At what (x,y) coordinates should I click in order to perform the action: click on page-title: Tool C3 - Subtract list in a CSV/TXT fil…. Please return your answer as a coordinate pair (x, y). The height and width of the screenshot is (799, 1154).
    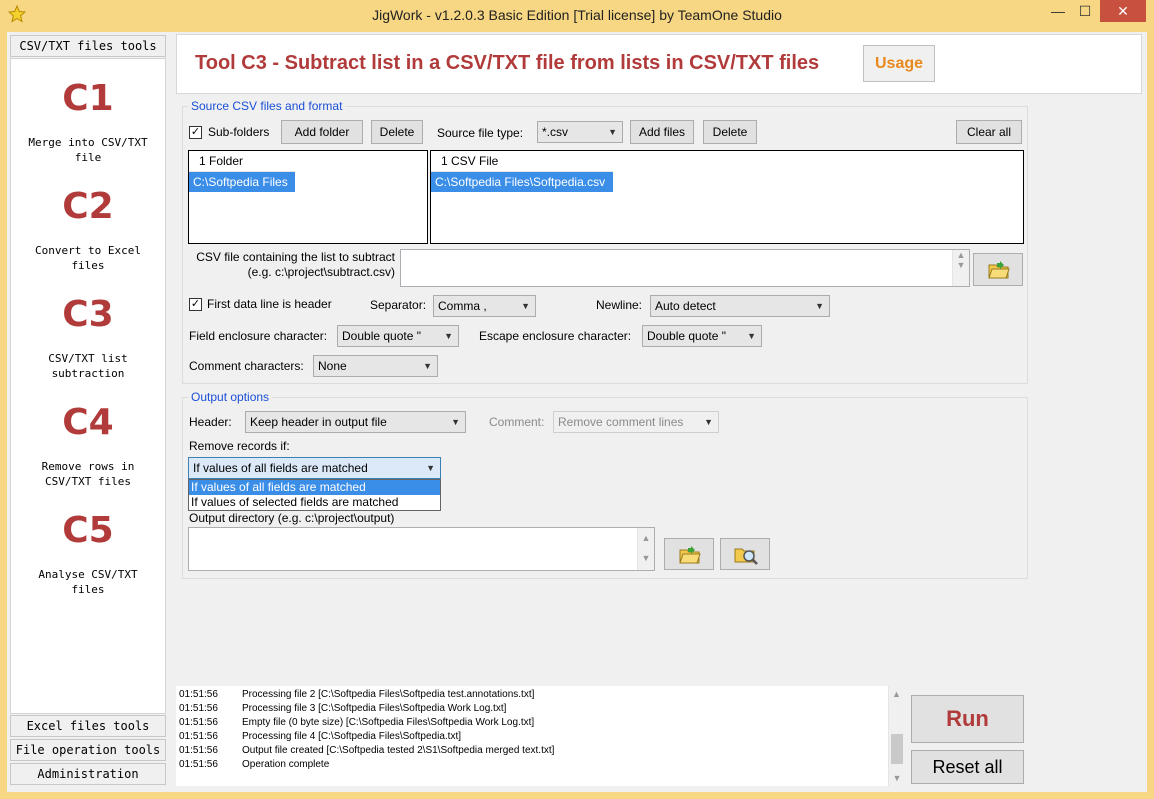
    Looking at the image, I should click on (507, 63).